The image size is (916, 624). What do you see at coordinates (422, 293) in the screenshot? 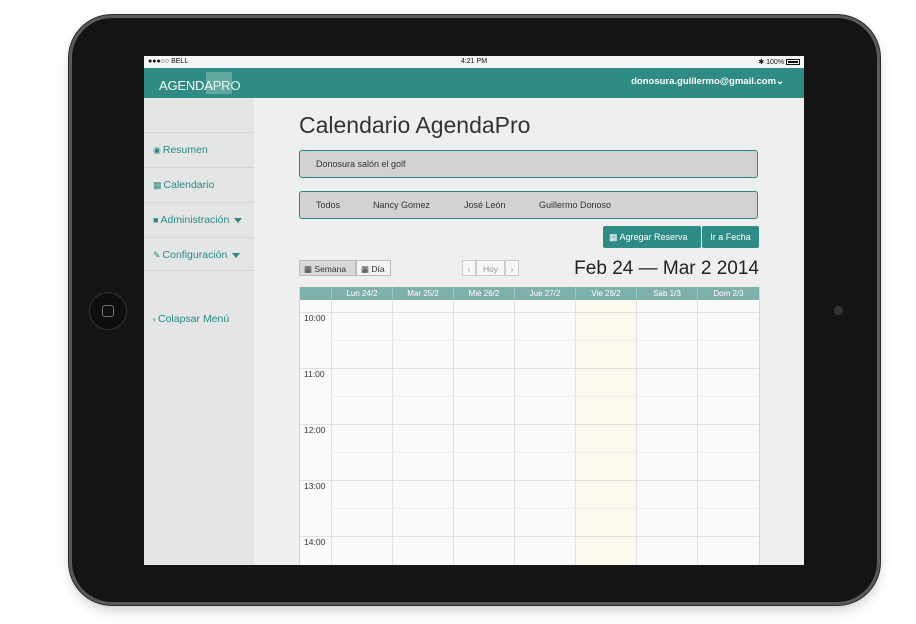
I see `day-header: Mar 25/2` at bounding box center [422, 293].